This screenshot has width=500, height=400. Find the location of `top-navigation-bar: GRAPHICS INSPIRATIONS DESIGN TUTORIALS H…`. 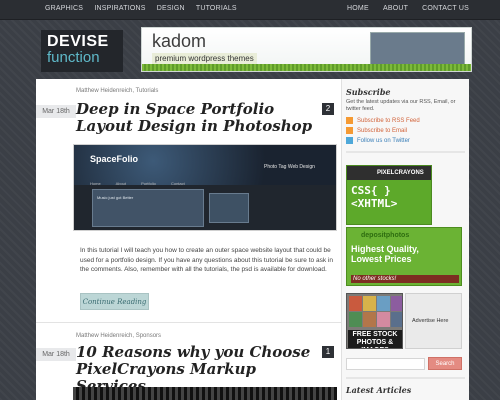

top-navigation-bar: GRAPHICS INSPIRATIONS DESIGN TUTORIALS H… is located at coordinates (250, 10).